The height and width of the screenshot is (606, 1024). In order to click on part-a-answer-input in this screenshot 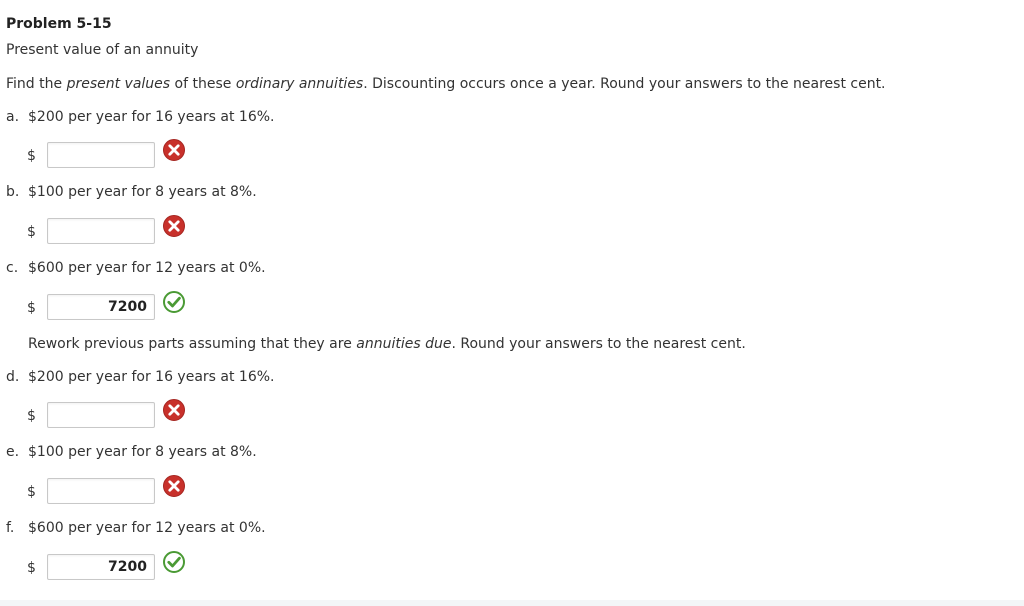, I will do `click(101, 155)`.